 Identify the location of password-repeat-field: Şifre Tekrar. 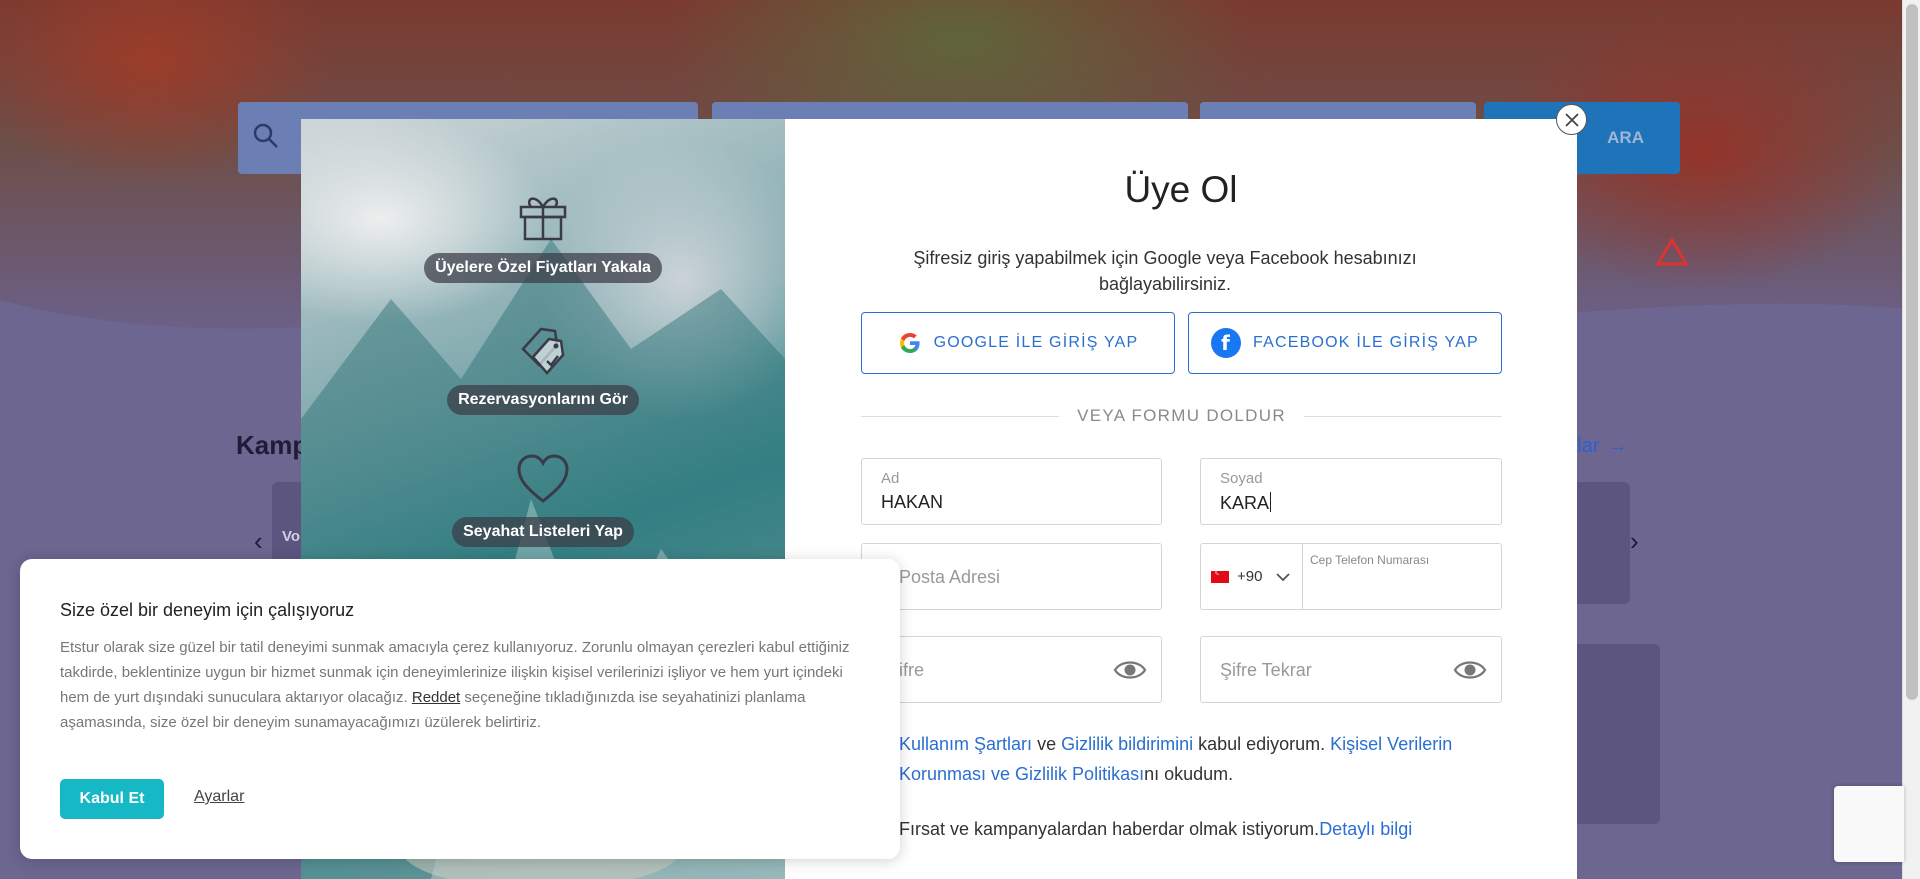
(1351, 669).